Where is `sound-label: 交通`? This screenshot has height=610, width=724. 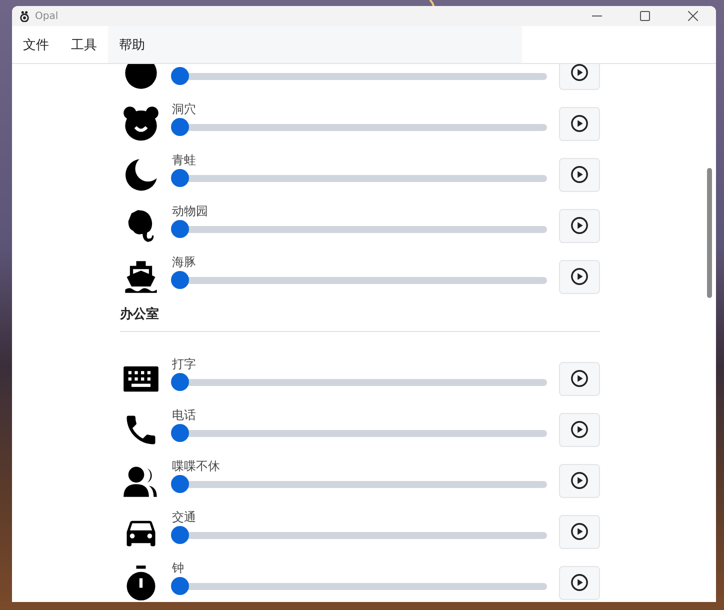
sound-label: 交通 is located at coordinates (184, 517).